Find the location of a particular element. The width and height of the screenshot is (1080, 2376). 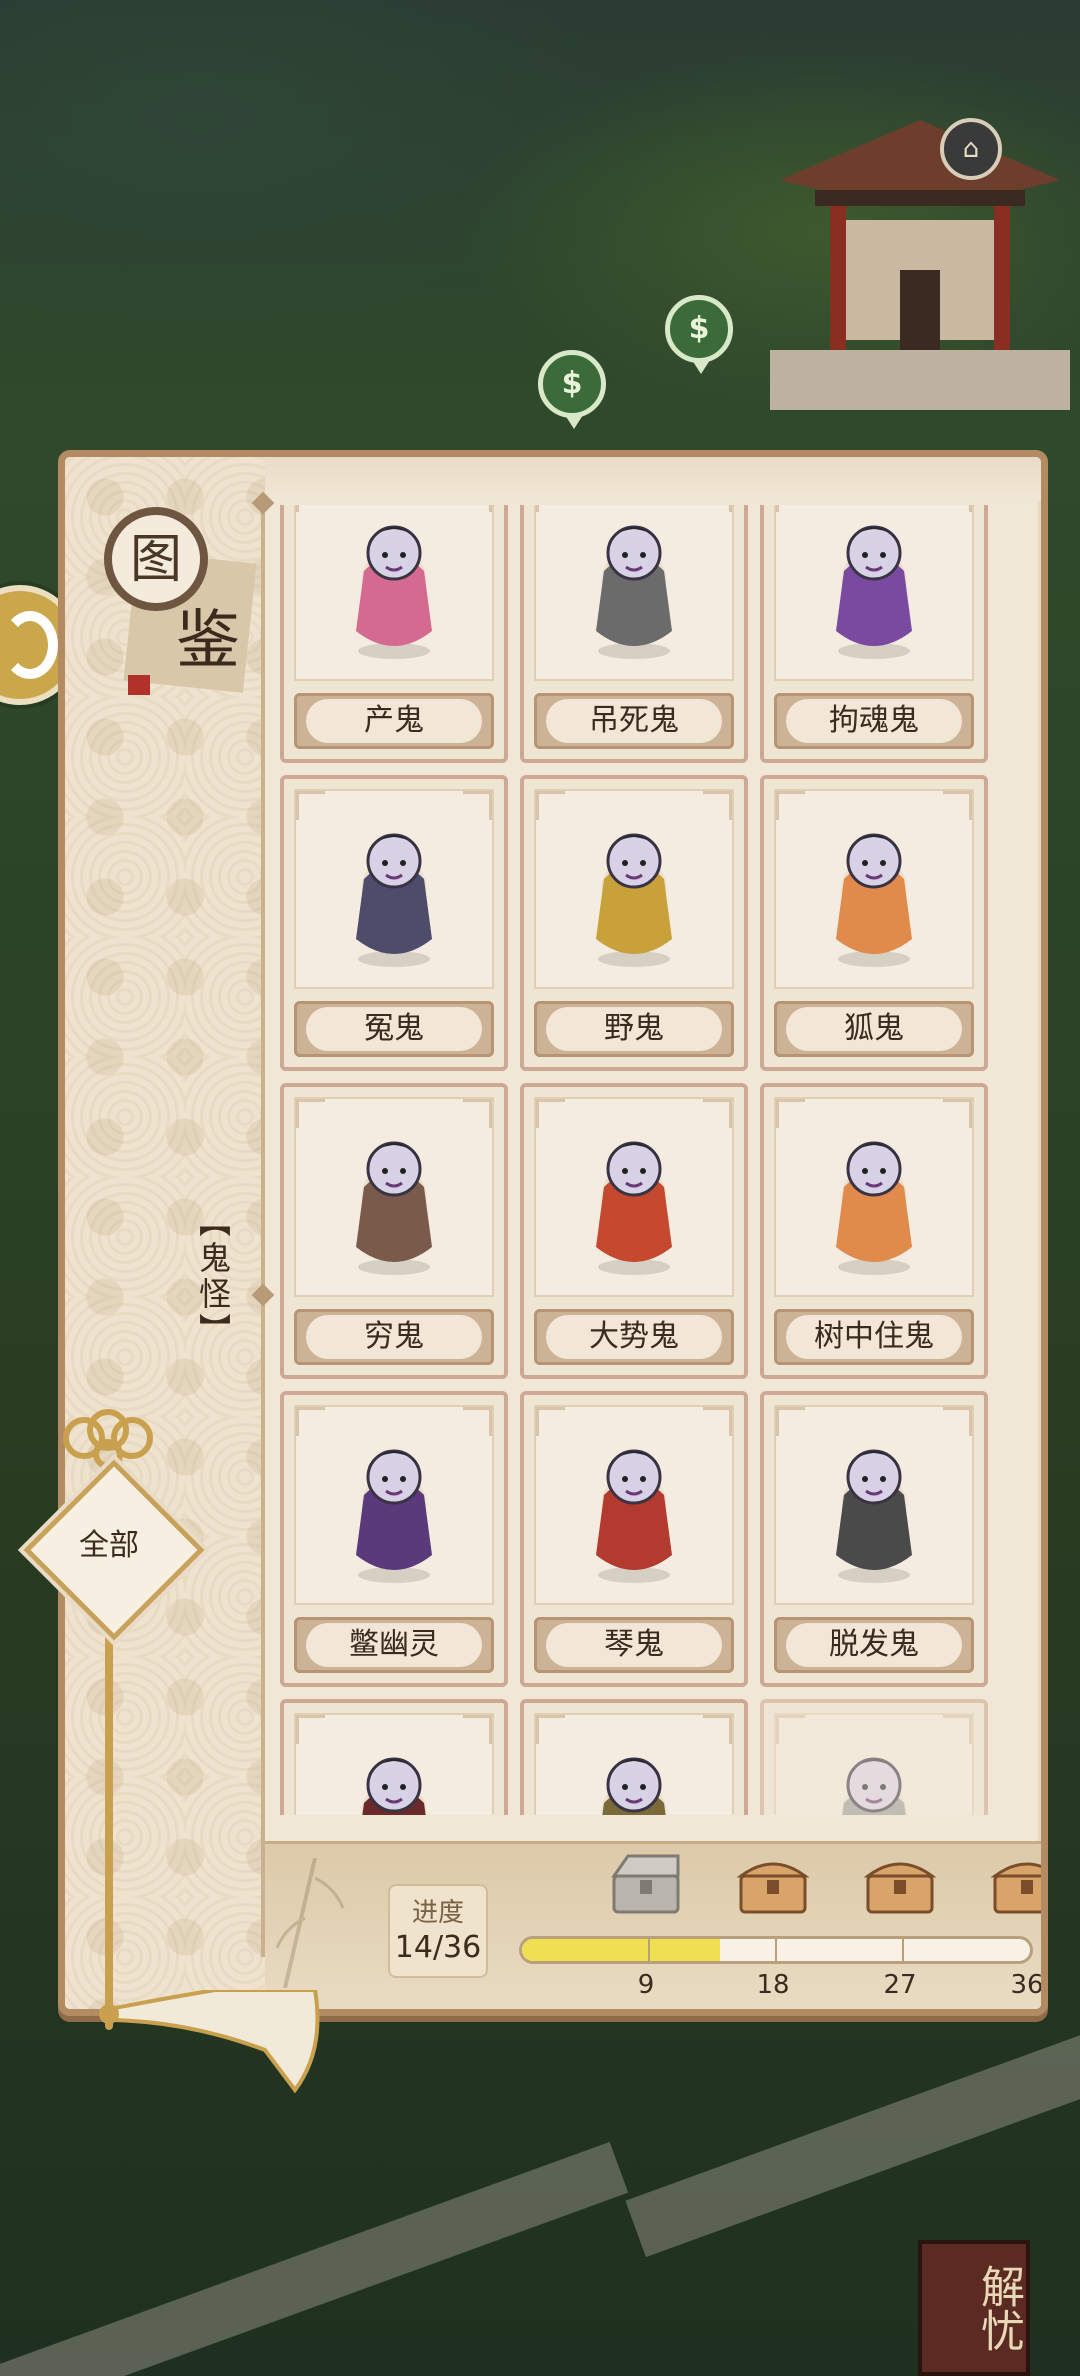

progress-bar is located at coordinates (776, 1950).